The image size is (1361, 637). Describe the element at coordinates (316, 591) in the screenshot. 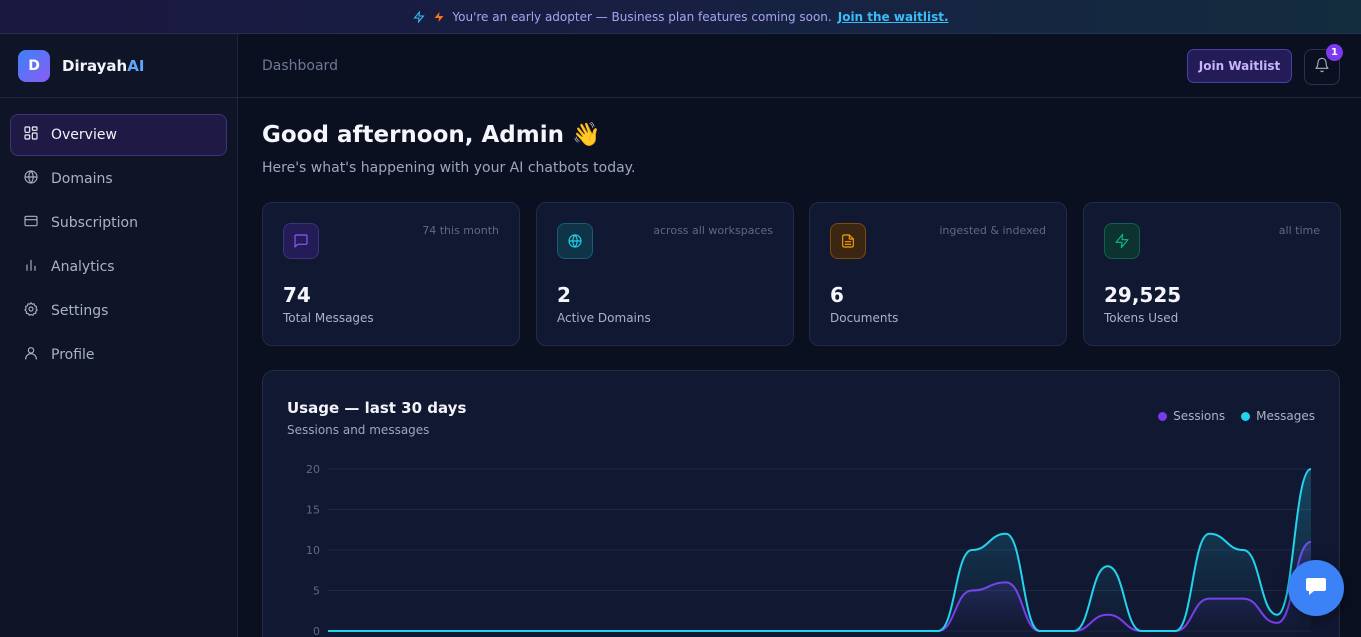

I see `y-tick-label: 5` at that location.